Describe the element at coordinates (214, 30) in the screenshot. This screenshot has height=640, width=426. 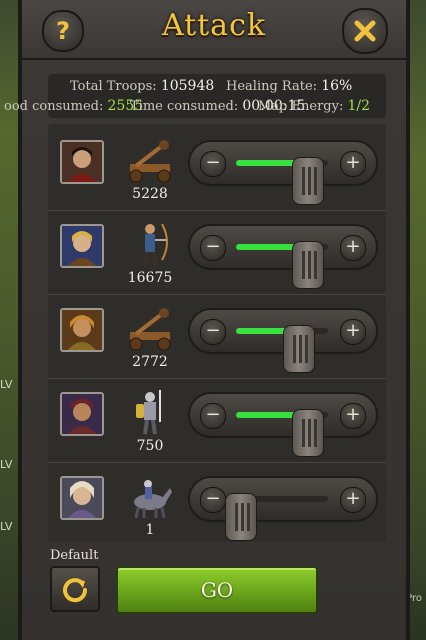
I see `title-bar: ? Attack` at that location.